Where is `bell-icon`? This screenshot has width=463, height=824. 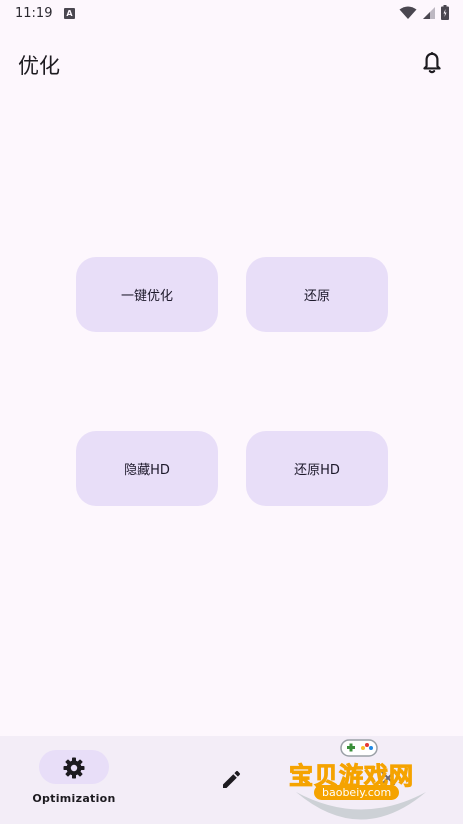
bell-icon is located at coordinates (432, 63).